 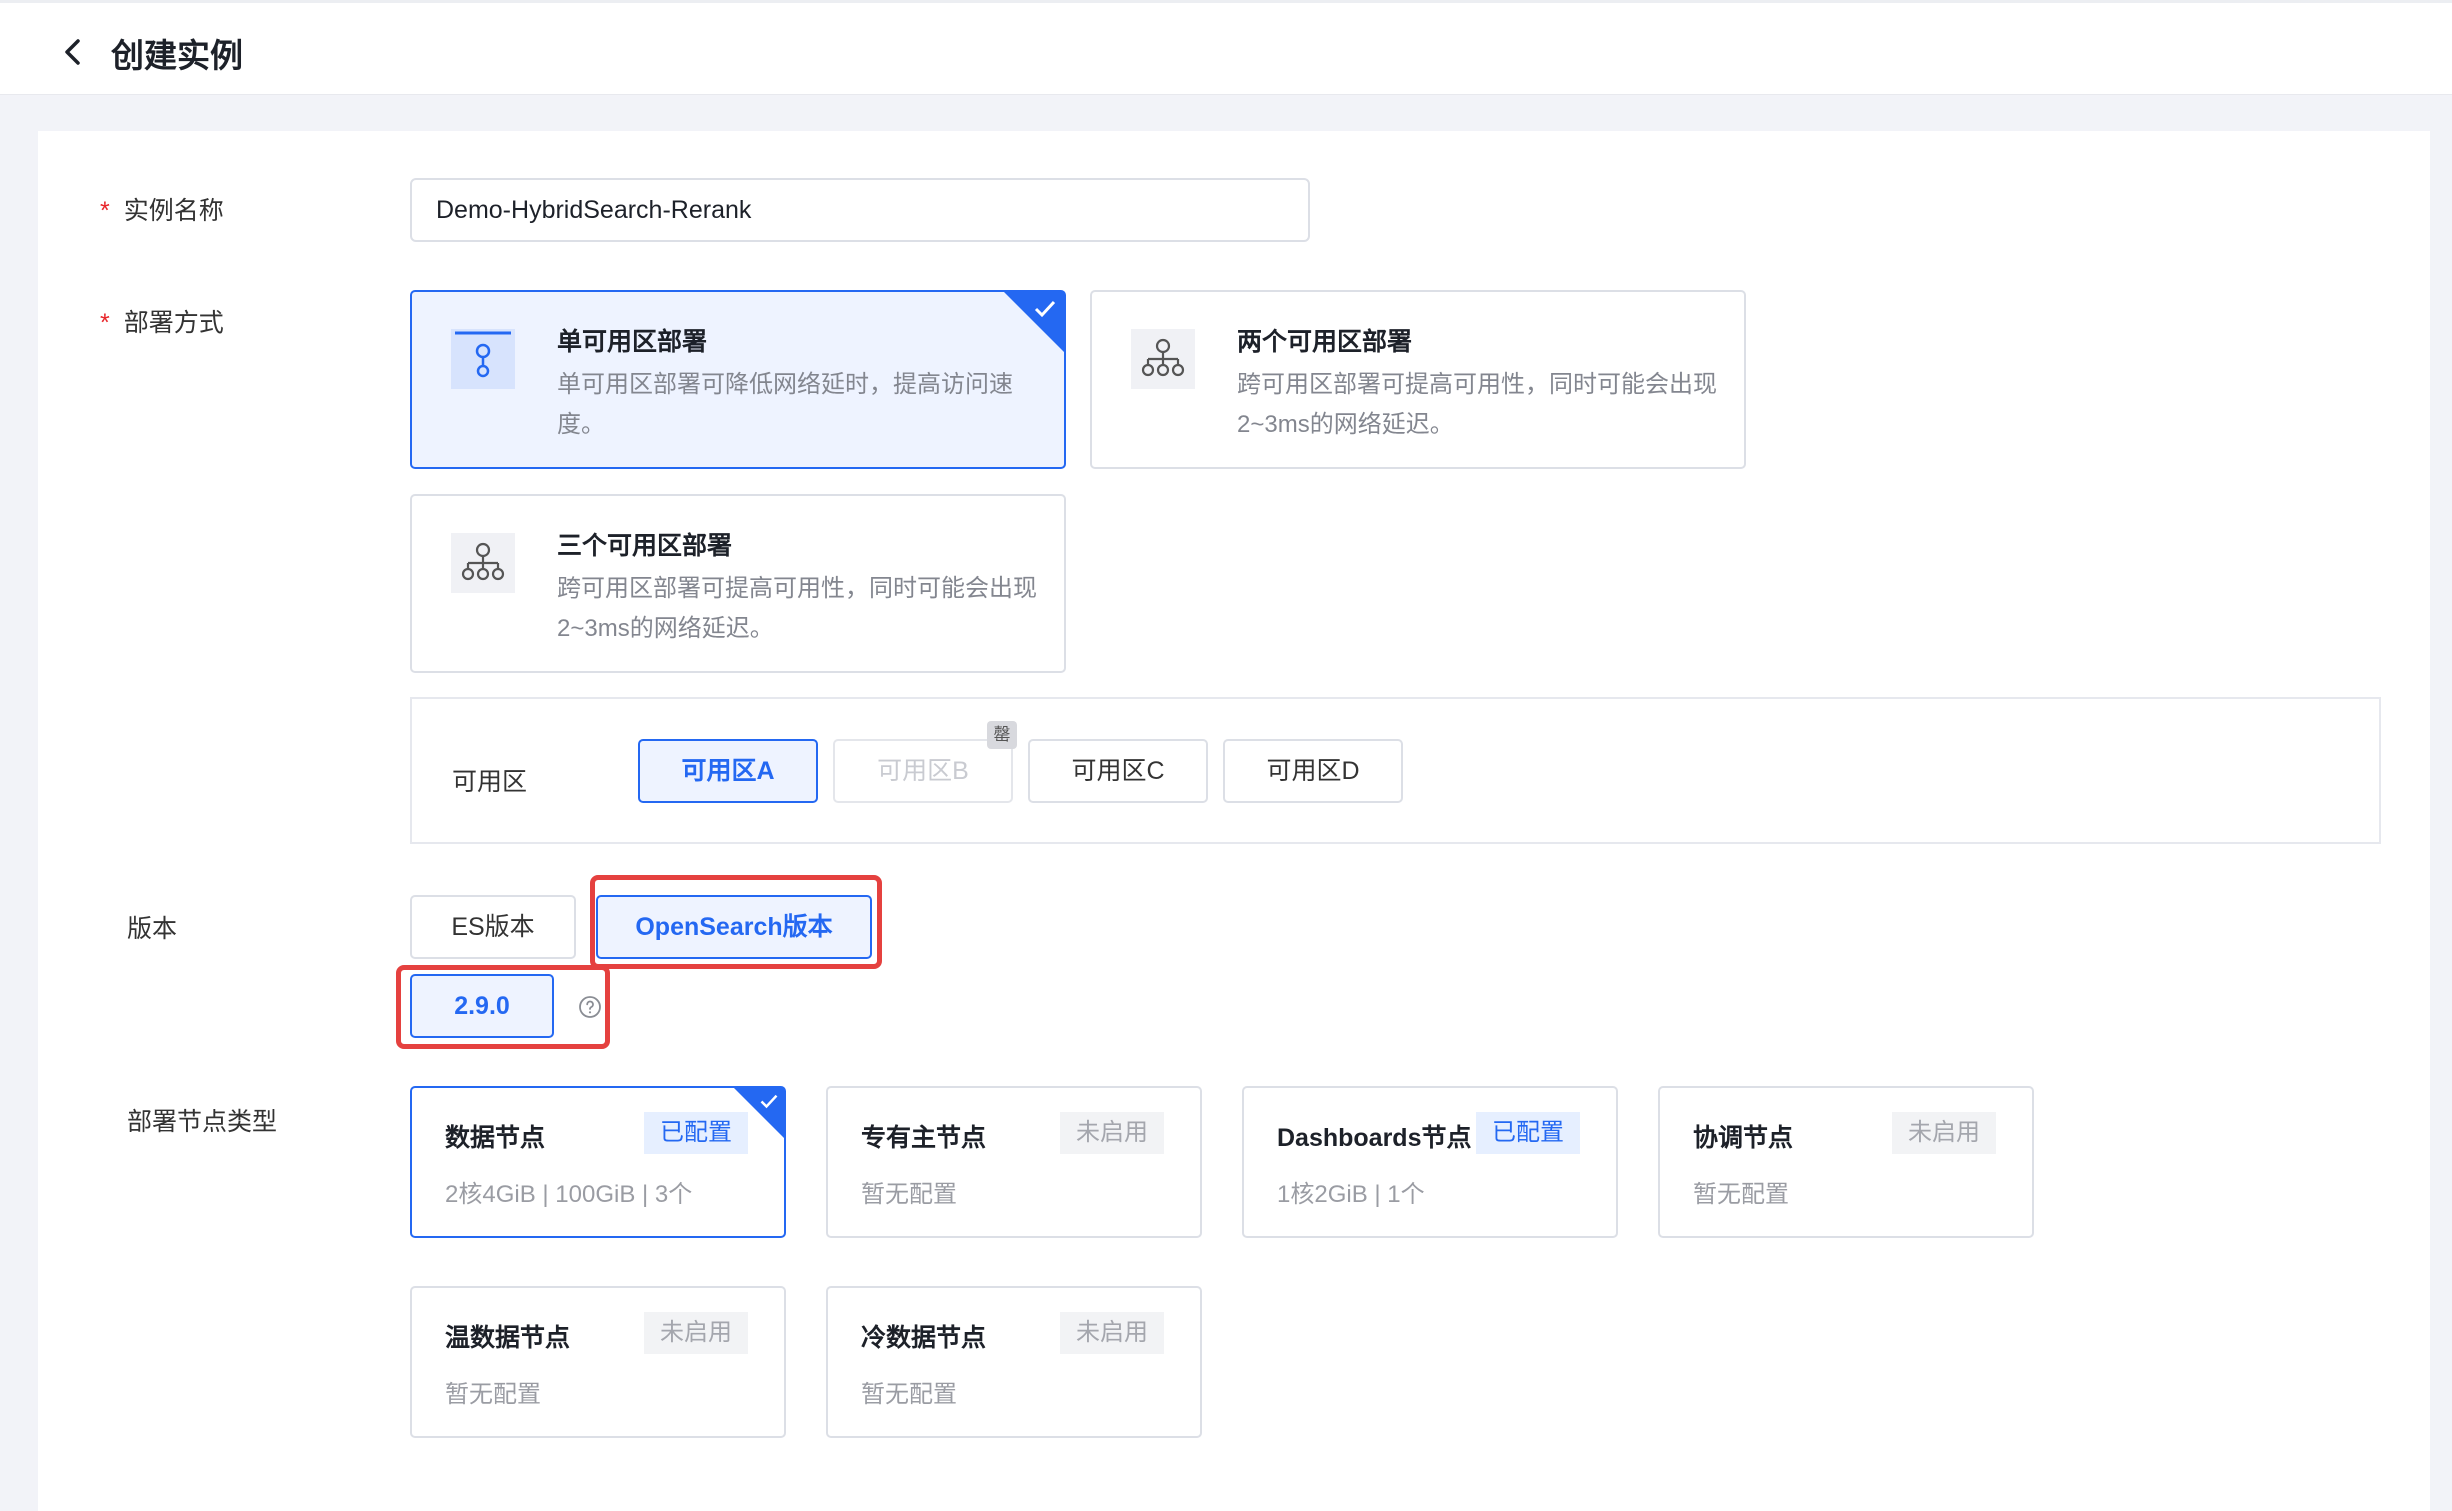 I want to click on zone-b-button: 可用区B, so click(x=923, y=771).